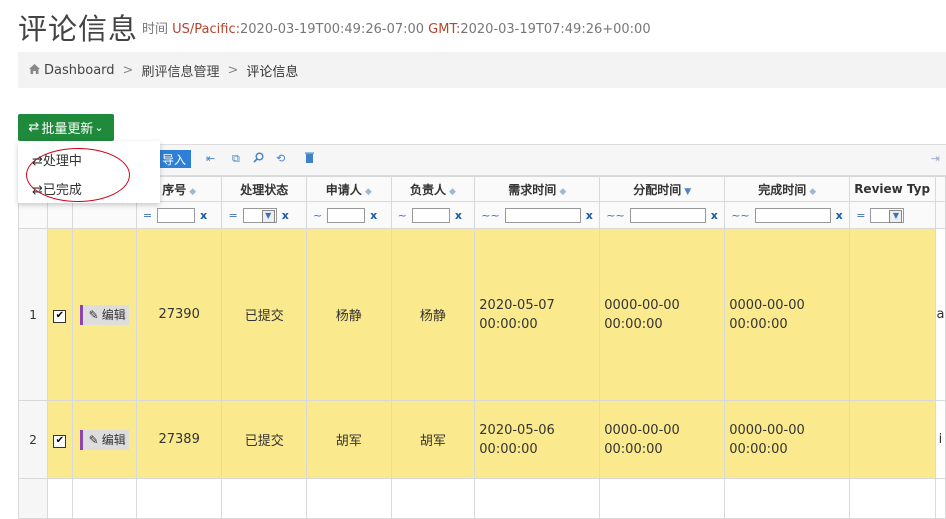 This screenshot has width=946, height=519. Describe the element at coordinates (481, 498) in the screenshot. I see `table-row` at that location.